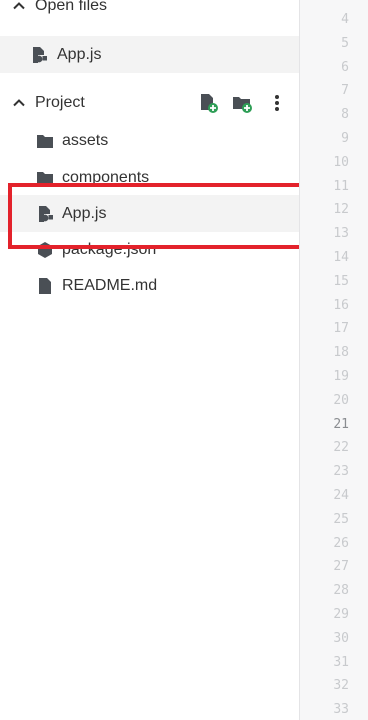 This screenshot has width=368, height=720. Describe the element at coordinates (149, 103) in the screenshot. I see `project-header: Project` at that location.